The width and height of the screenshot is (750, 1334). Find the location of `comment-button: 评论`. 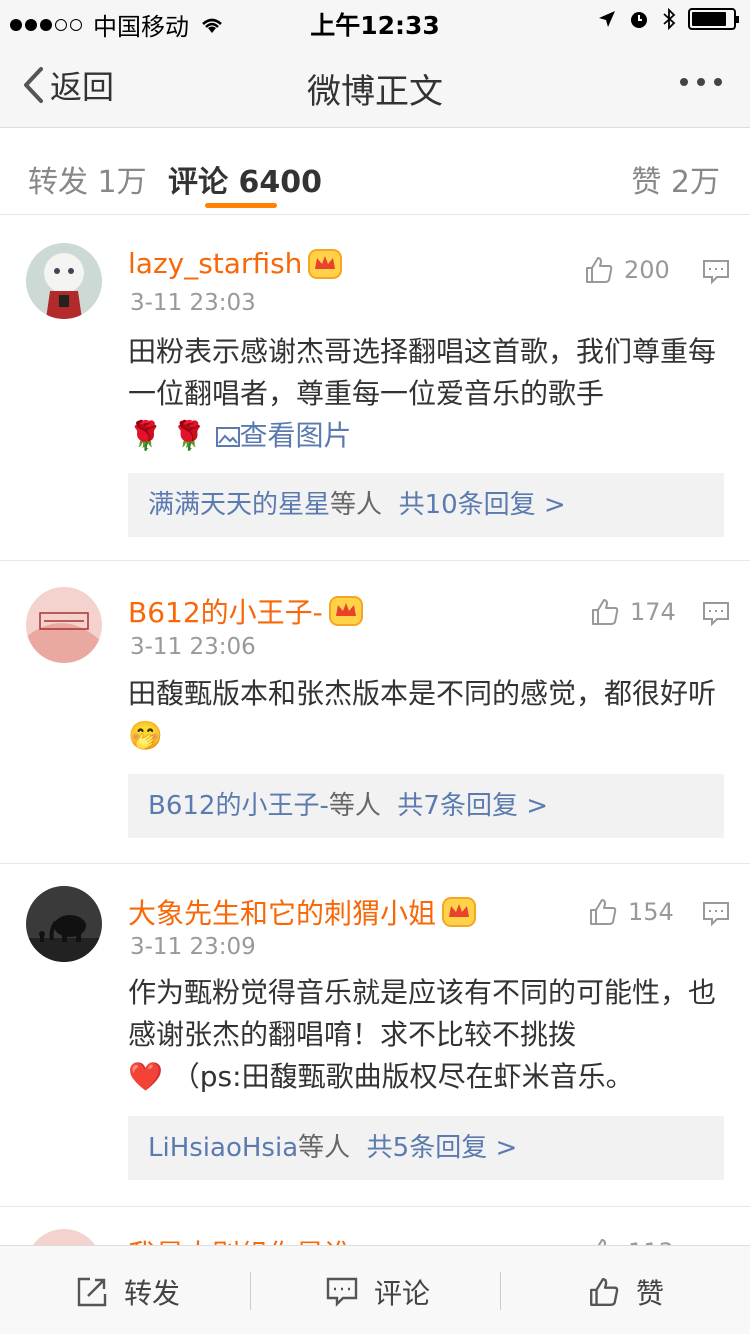

comment-button: 评论 is located at coordinates (378, 1292).